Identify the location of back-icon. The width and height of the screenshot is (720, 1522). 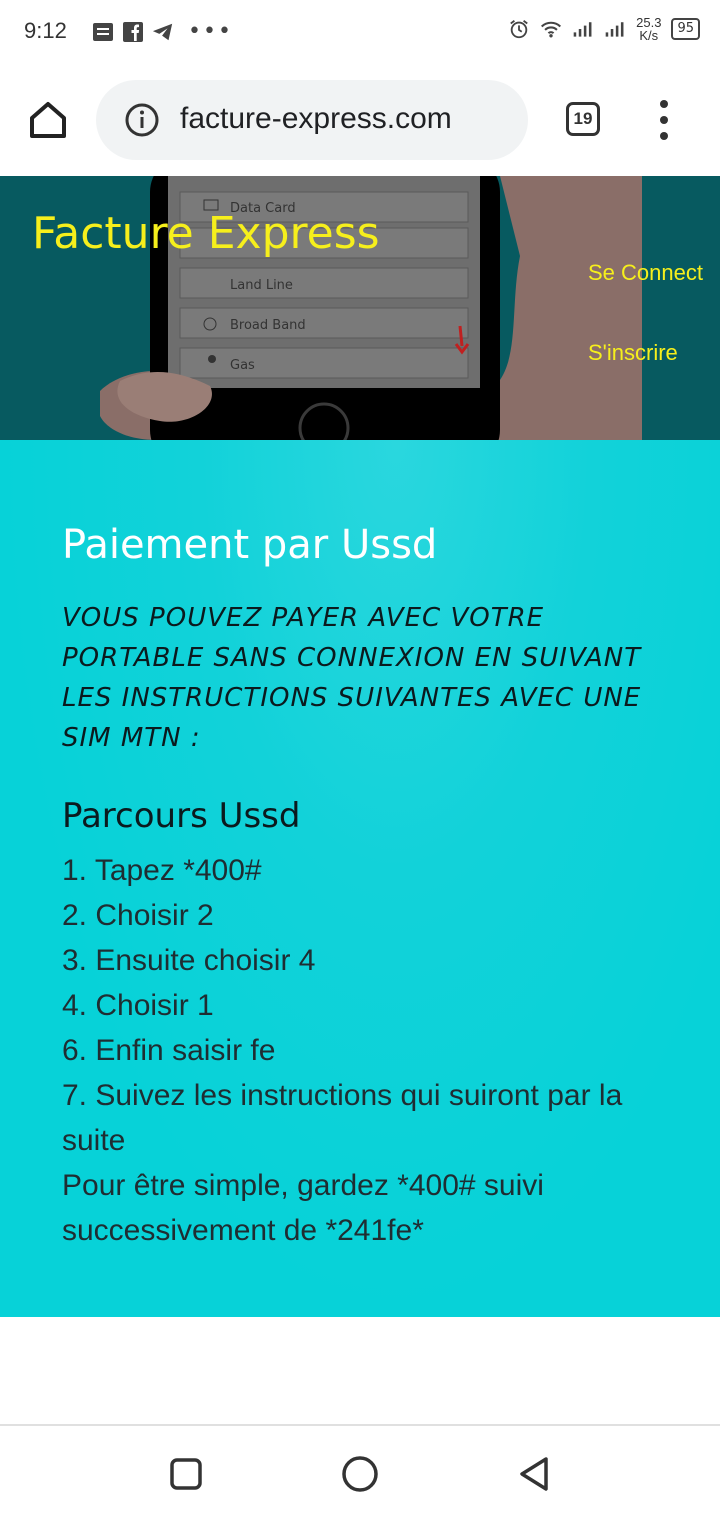
(534, 1474).